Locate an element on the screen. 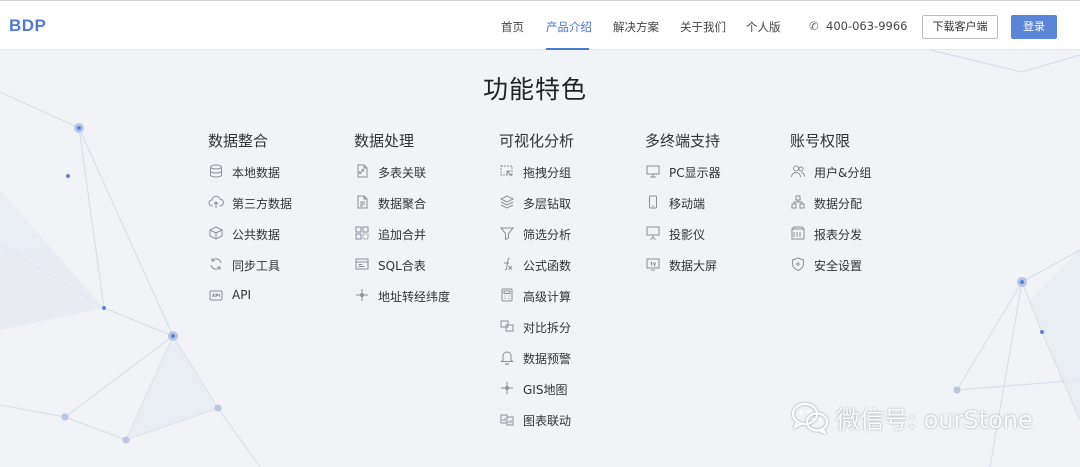 The height and width of the screenshot is (467, 1080). nav-solutions: 解决方案 is located at coordinates (636, 27).